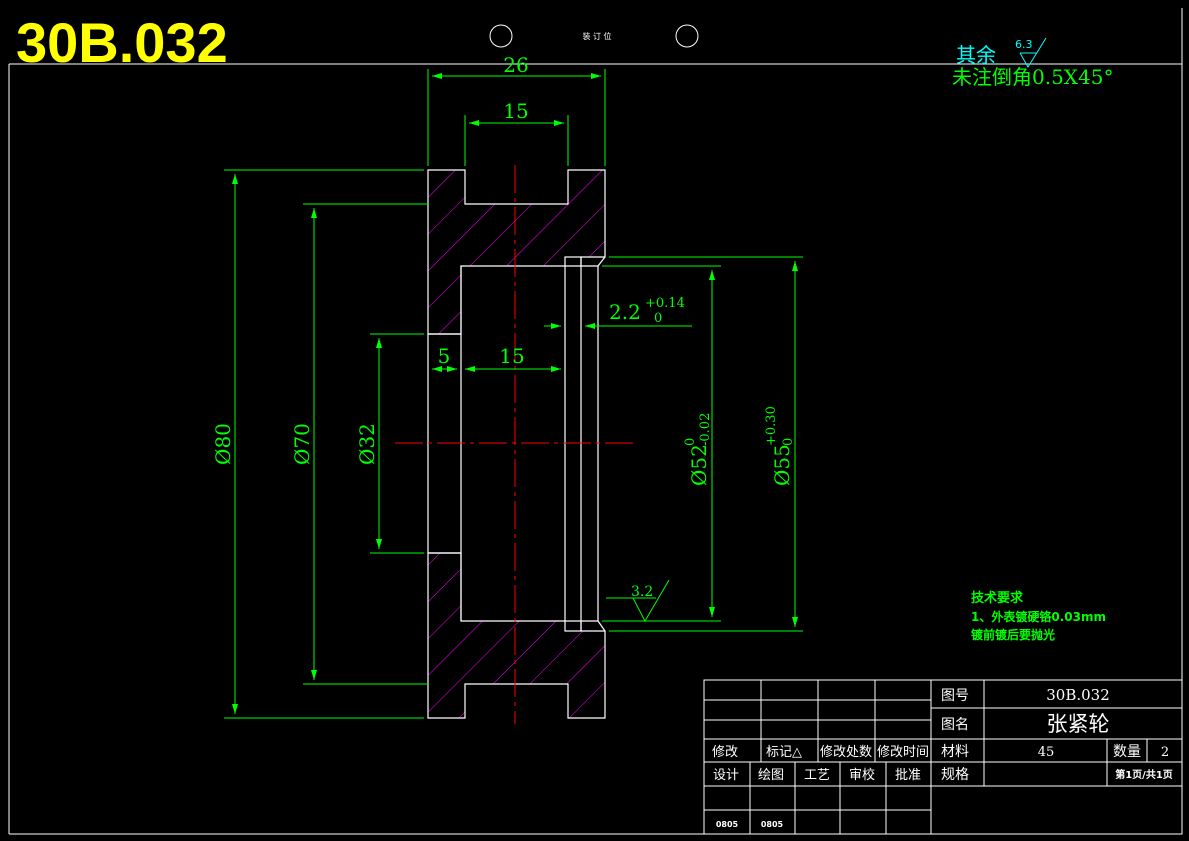 The width and height of the screenshot is (1189, 841). Describe the element at coordinates (955, 775) in the screenshot. I see `tb-label-spec: 规格` at that location.